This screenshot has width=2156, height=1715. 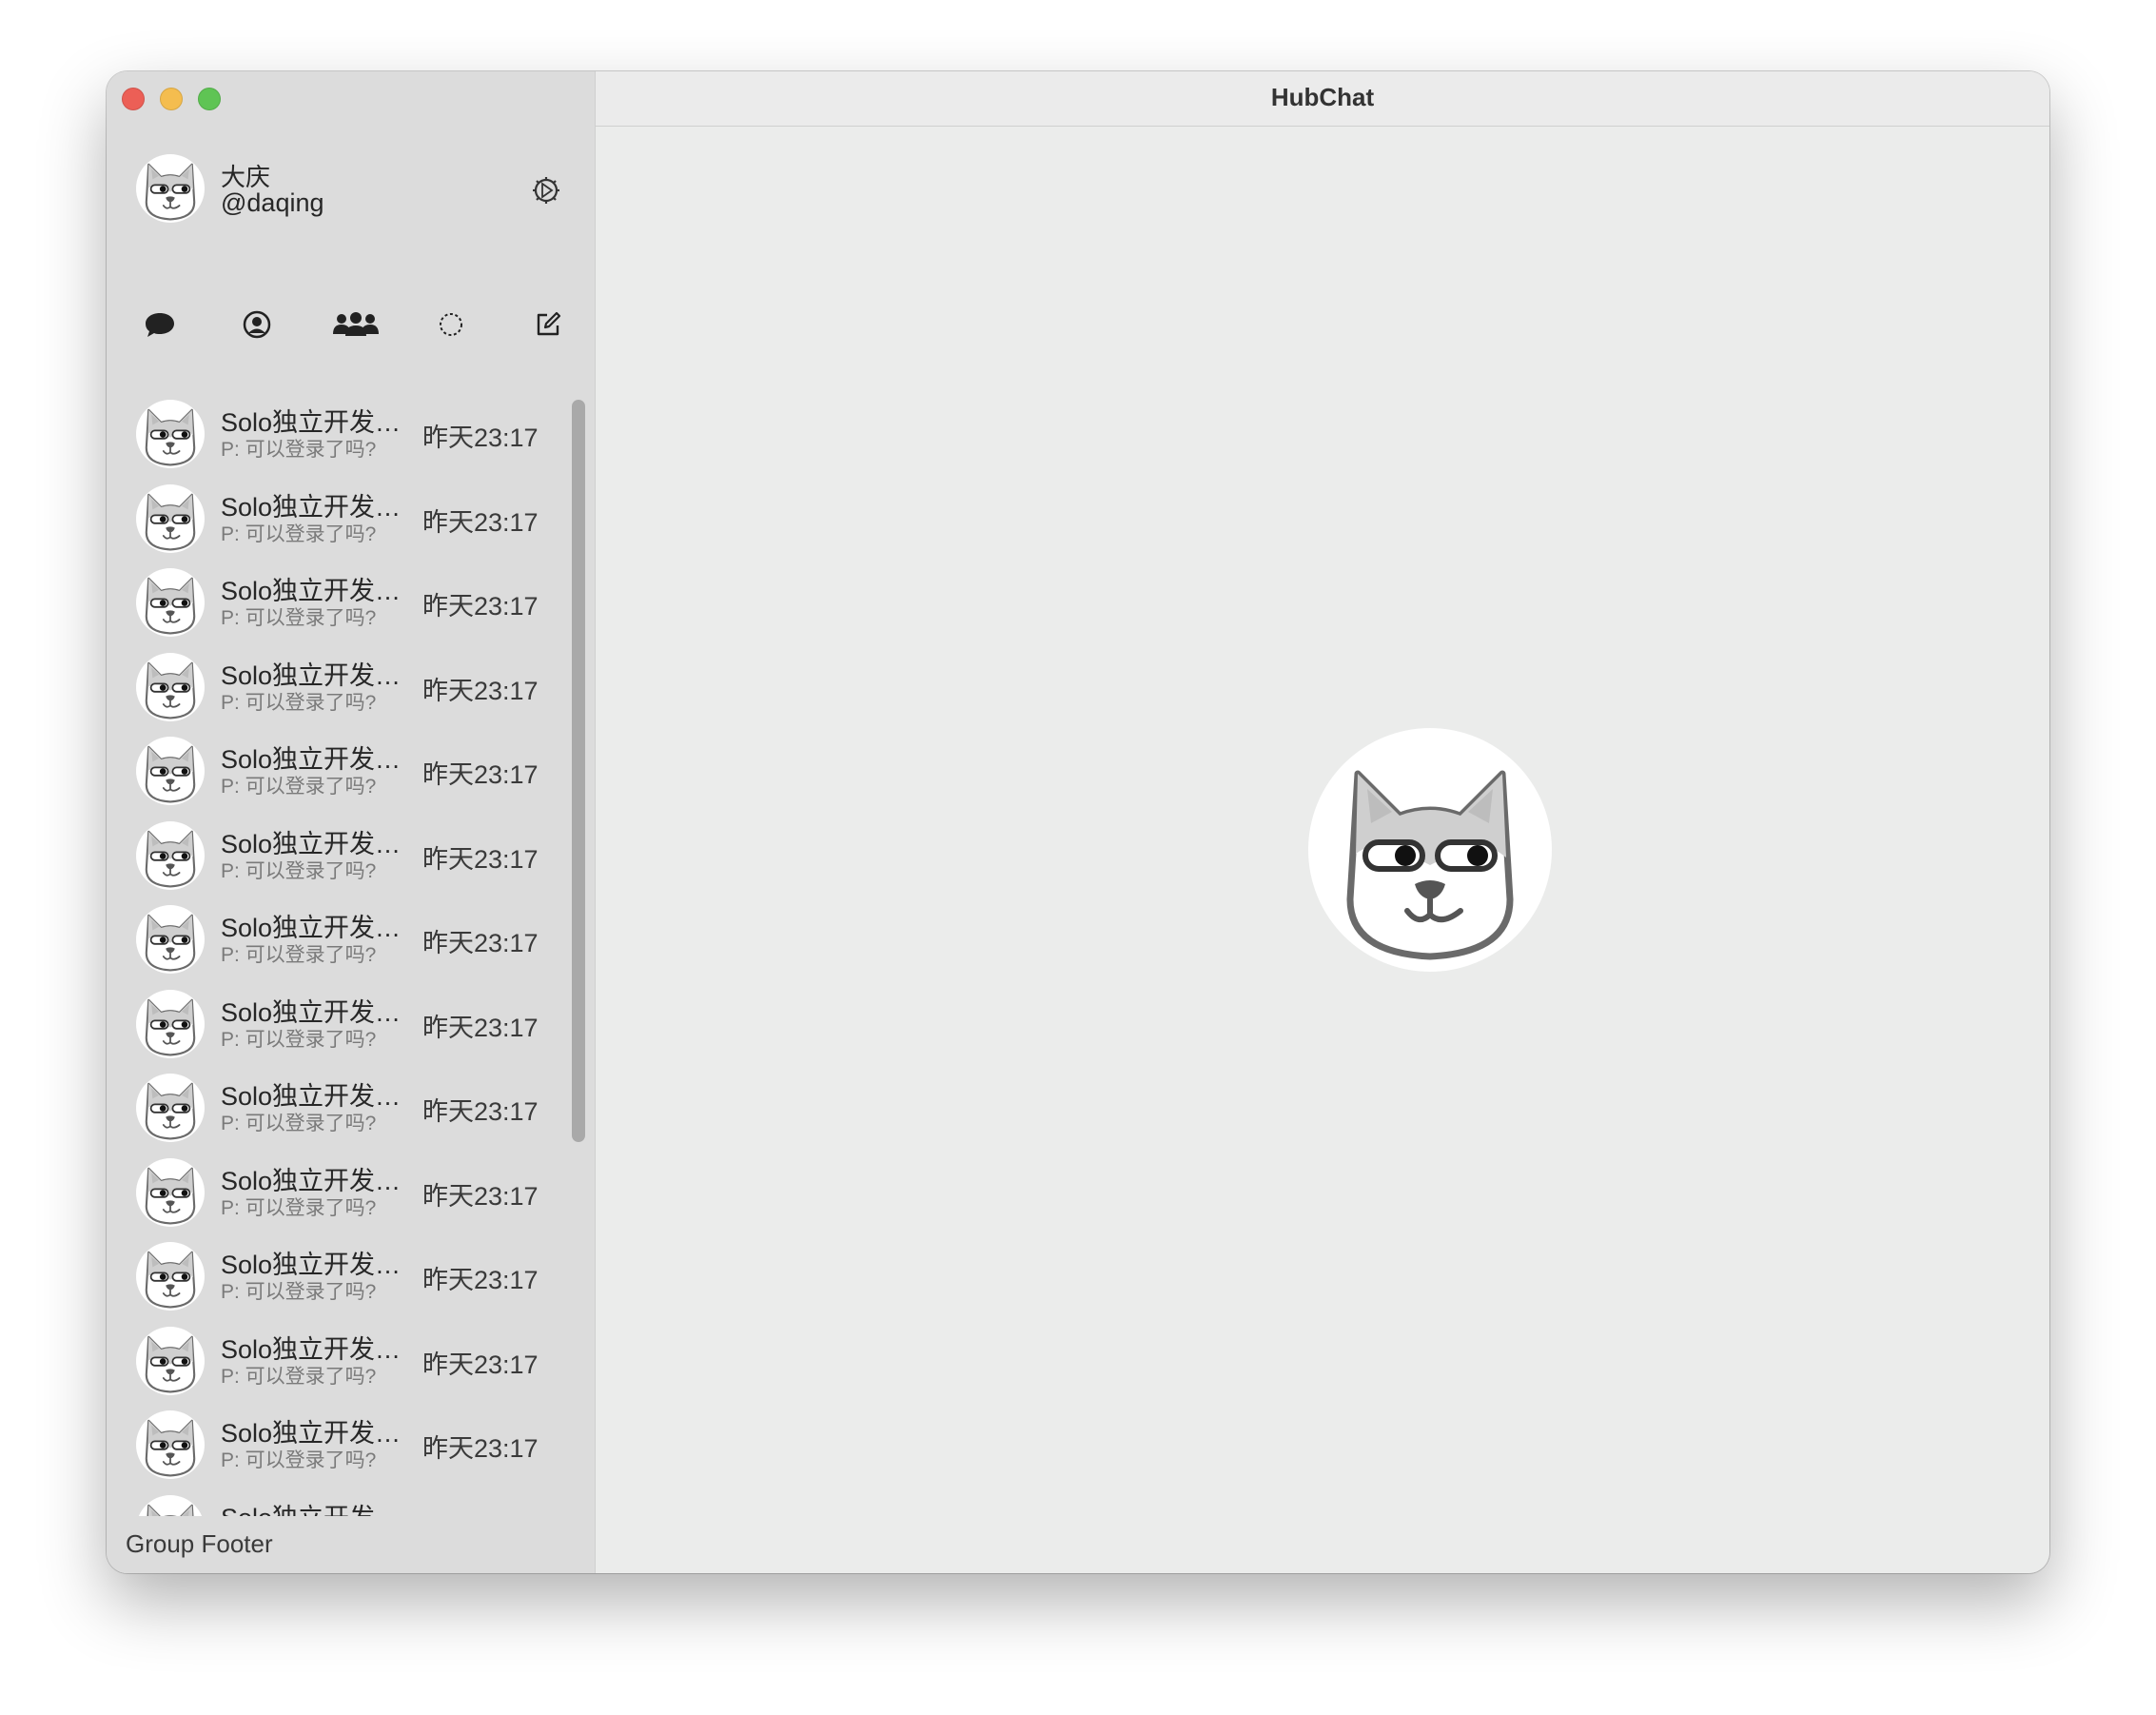 I want to click on chat-bubble-icon, so click(x=160, y=325).